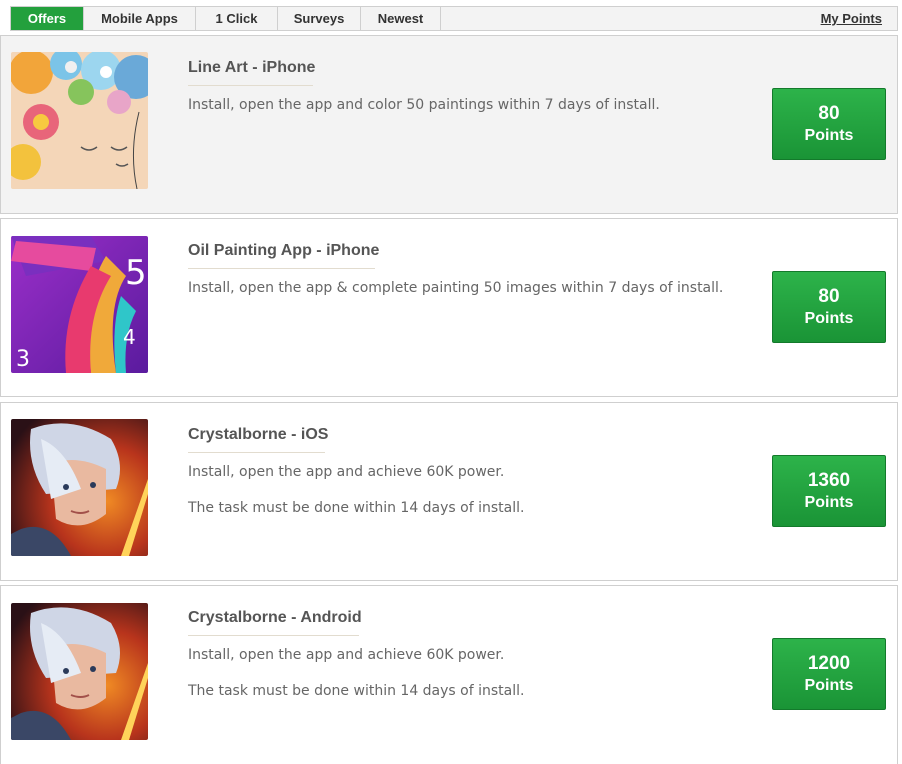 The image size is (902, 764). I want to click on line-art-app-icon, so click(79, 120).